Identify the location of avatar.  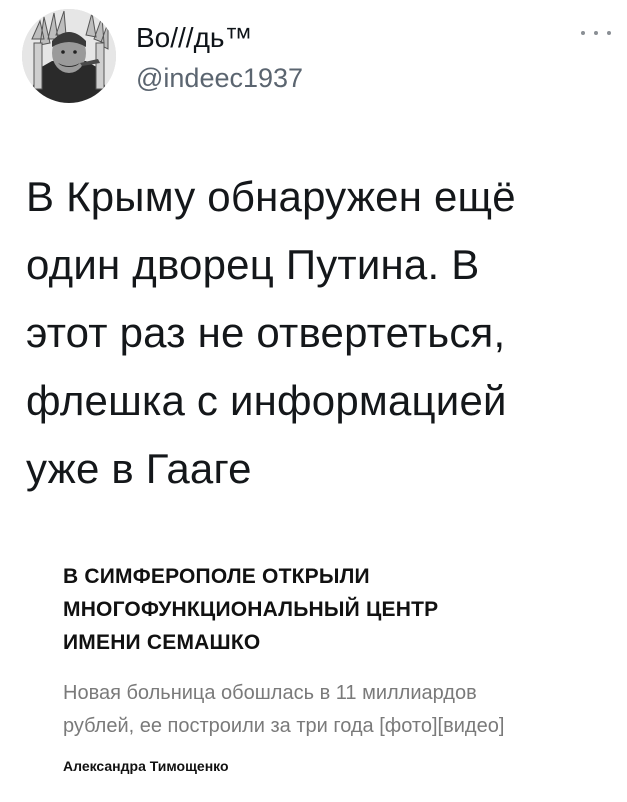
(69, 56).